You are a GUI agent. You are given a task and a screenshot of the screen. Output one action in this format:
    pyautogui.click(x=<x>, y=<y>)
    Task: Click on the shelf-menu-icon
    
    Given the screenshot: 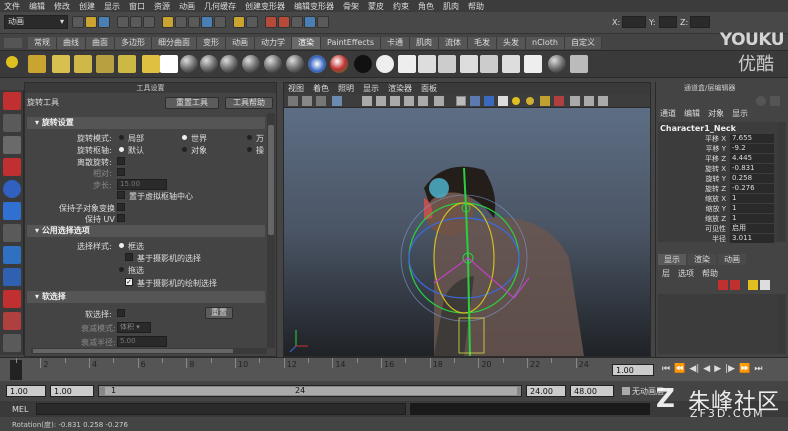 What is the action you would take?
    pyautogui.click(x=13, y=43)
    